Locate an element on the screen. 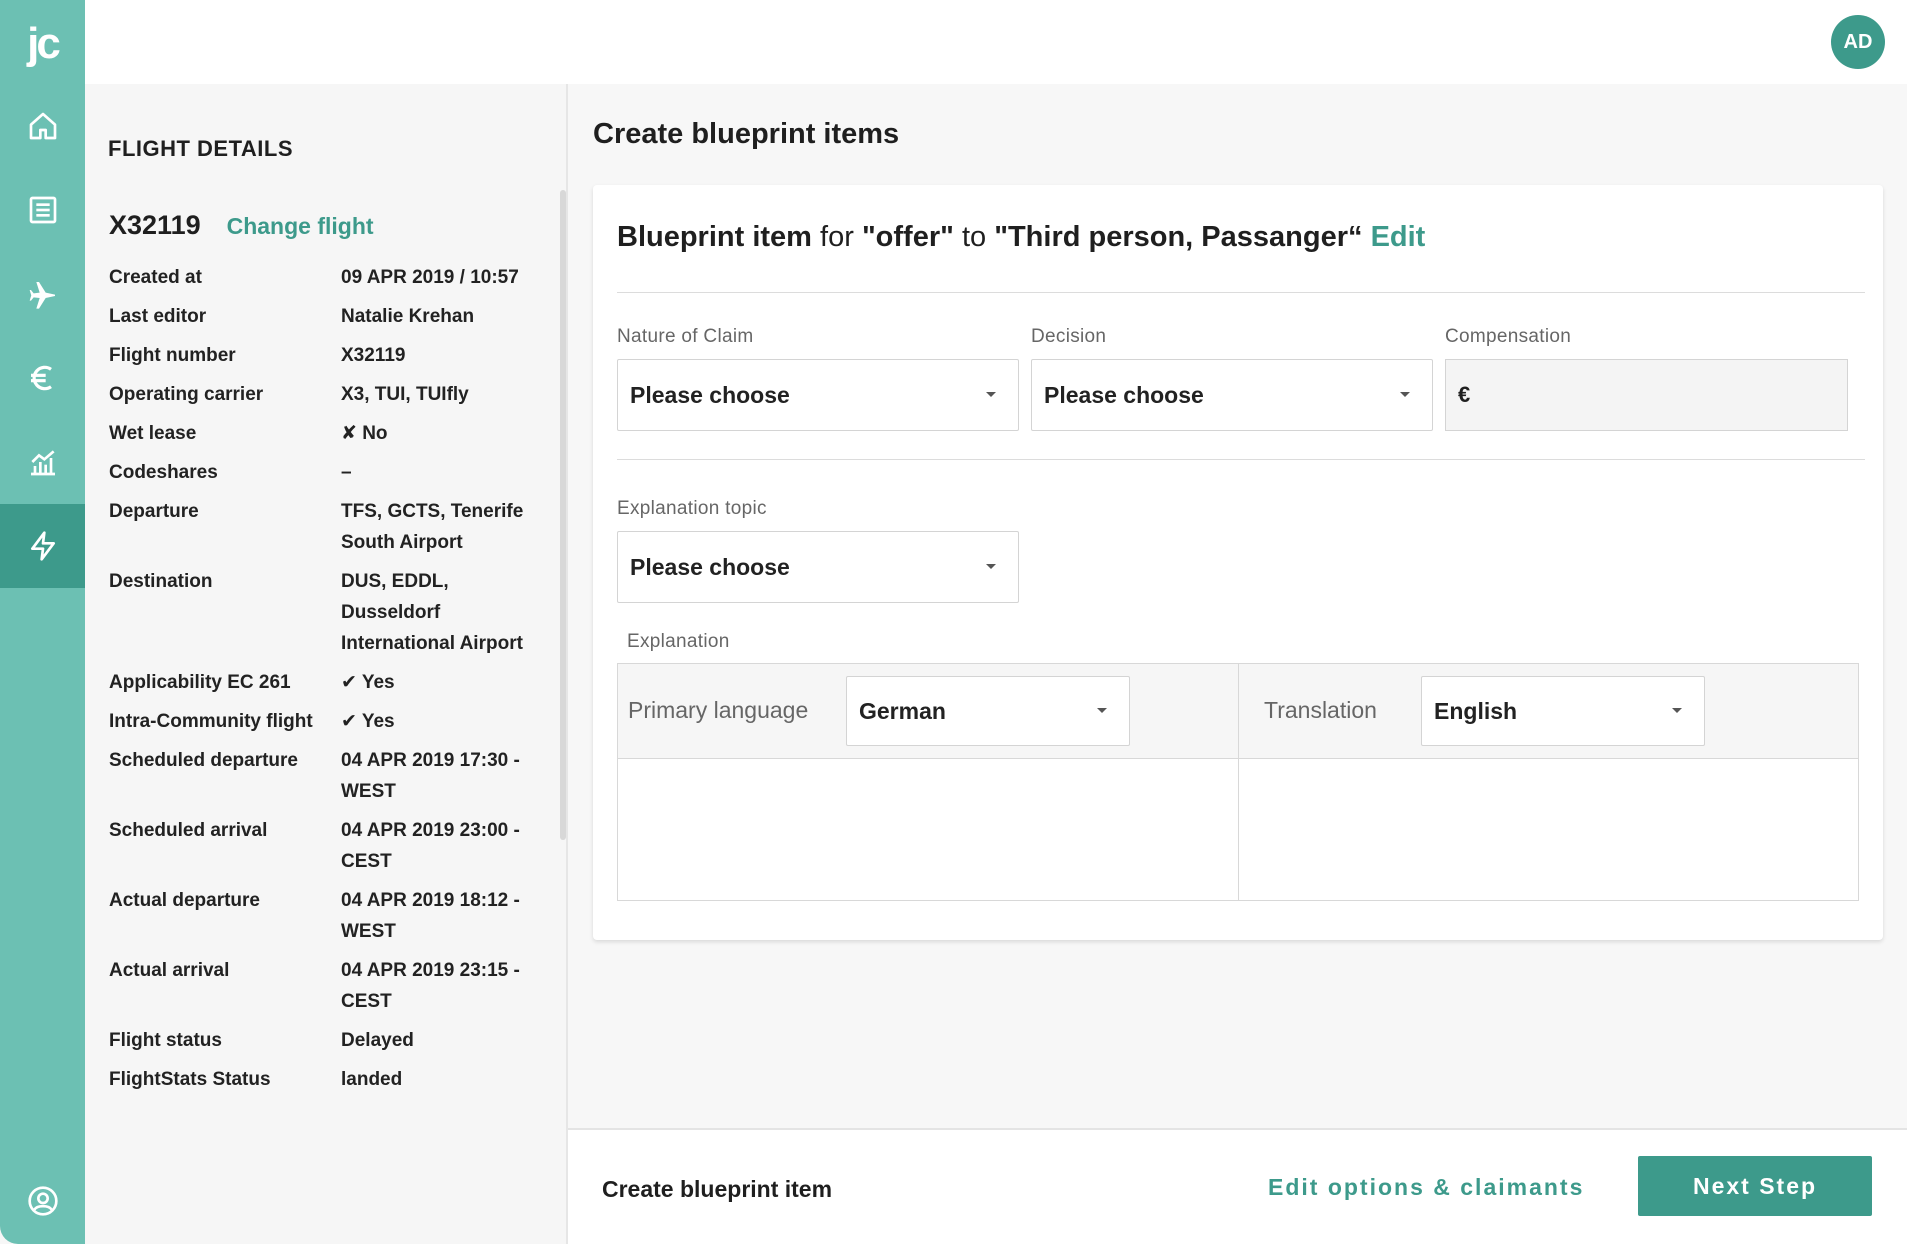 Image resolution: width=1907 pixels, height=1244 pixels. detail-value: X32119 is located at coordinates (373, 355).